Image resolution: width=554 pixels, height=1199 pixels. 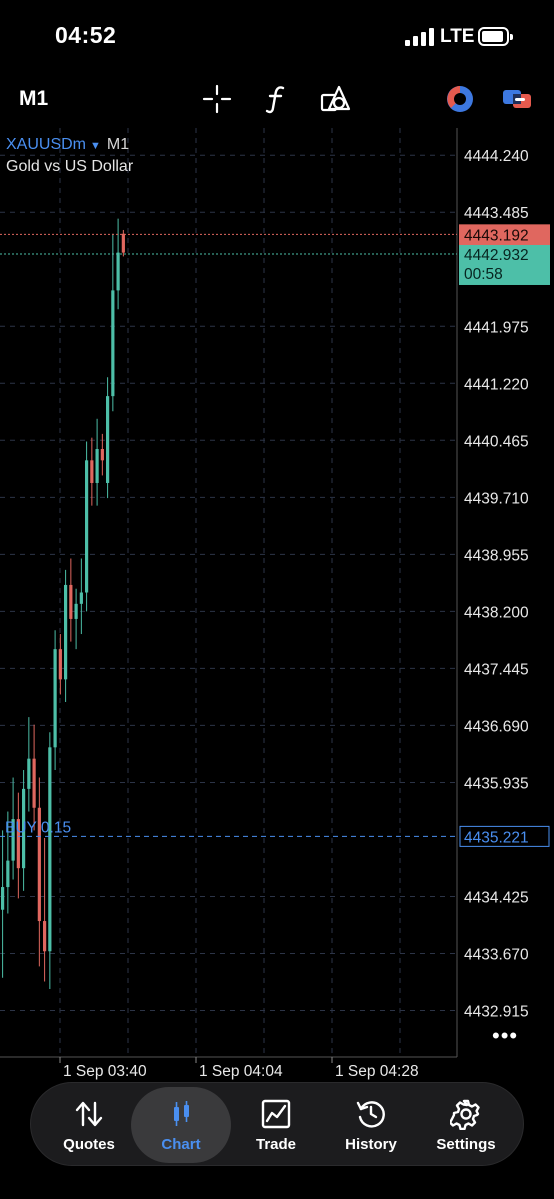 I want to click on price-scale-label: 4433.670, so click(x=496, y=955).